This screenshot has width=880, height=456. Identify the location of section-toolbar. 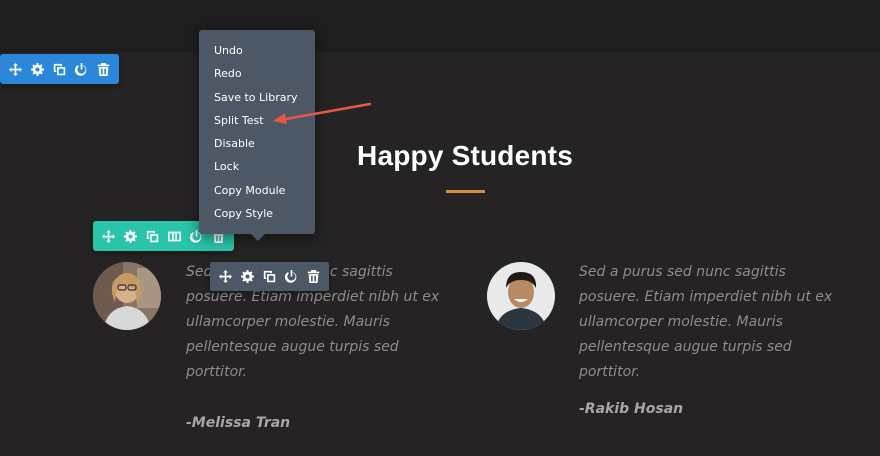
(59, 69).